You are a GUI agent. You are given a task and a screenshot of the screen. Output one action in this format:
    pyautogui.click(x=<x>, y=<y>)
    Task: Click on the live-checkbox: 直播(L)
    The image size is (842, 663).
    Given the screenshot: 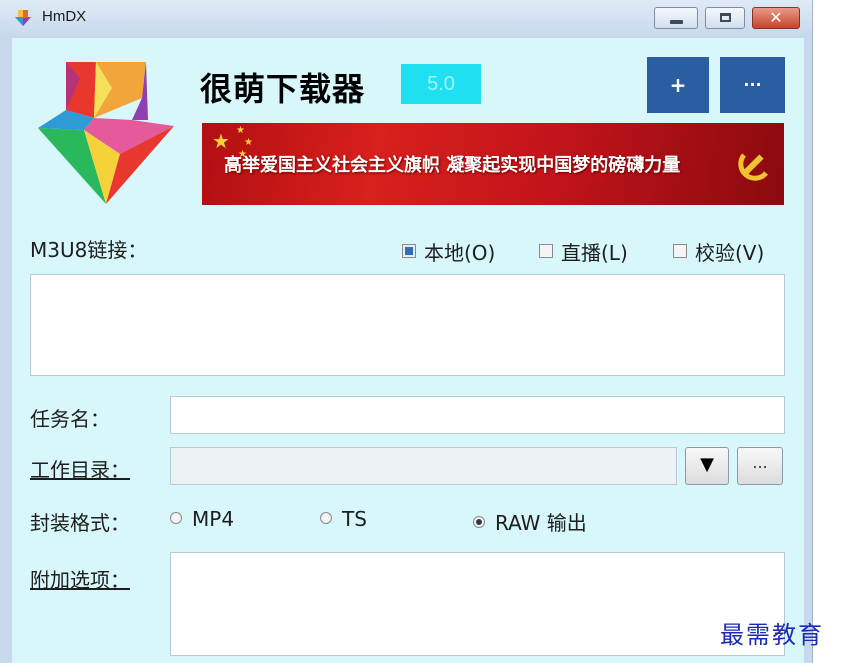 What is the action you would take?
    pyautogui.click(x=583, y=251)
    